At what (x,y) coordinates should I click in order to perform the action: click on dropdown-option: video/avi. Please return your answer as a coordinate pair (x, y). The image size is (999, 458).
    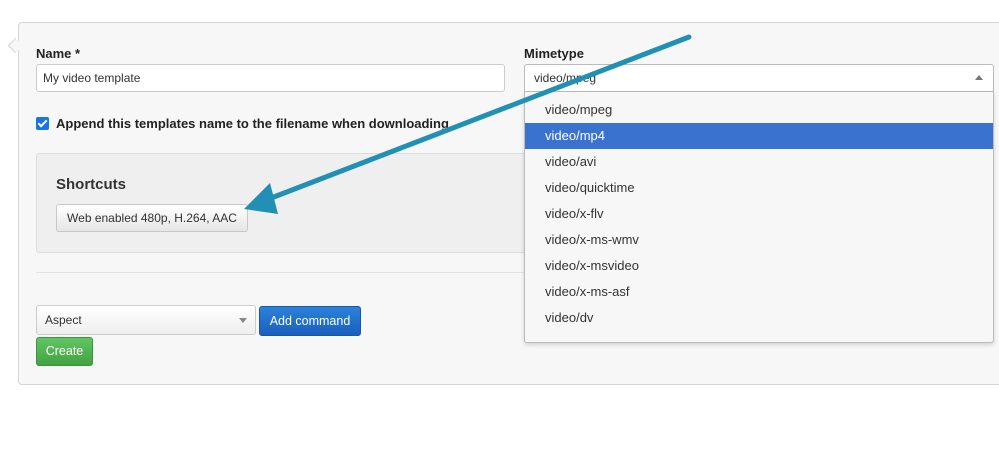
    Looking at the image, I should click on (759, 162).